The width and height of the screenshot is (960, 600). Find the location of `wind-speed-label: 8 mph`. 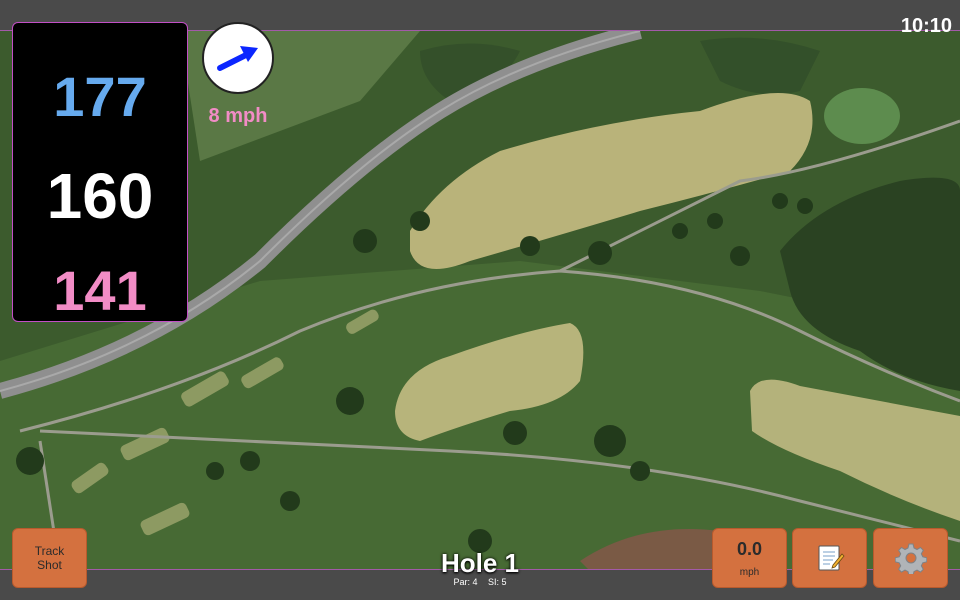

wind-speed-label: 8 mph is located at coordinates (238, 116).